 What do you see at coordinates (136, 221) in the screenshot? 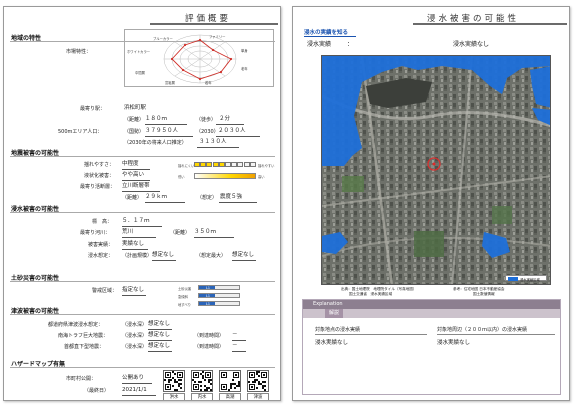
I see `elevation-value: ５．１７ｍ` at bounding box center [136, 221].